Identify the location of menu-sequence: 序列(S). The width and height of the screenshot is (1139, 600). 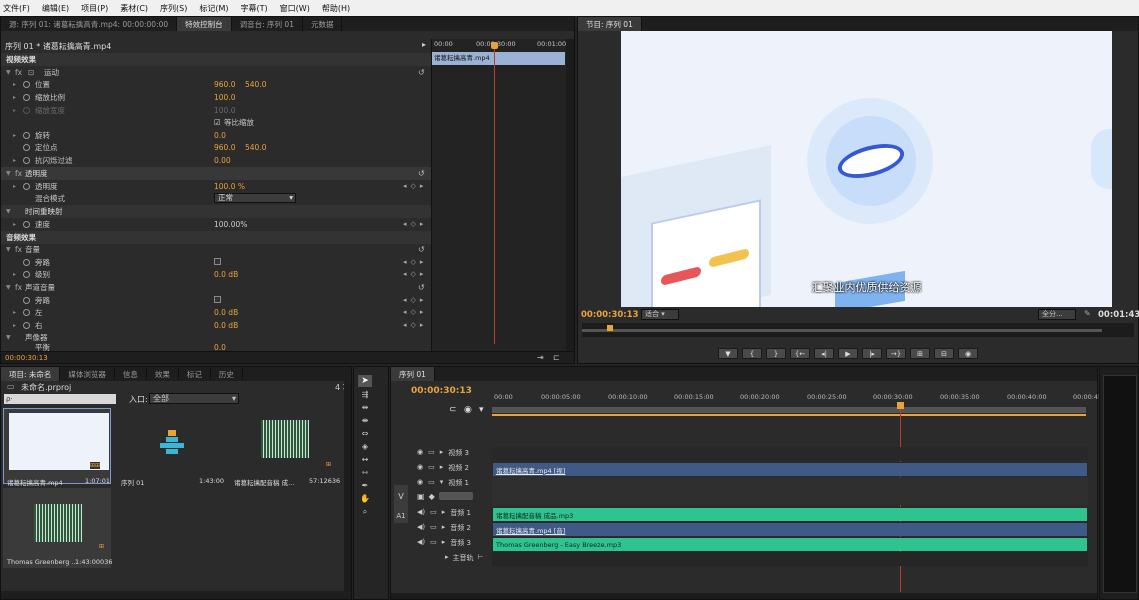
(173, 8).